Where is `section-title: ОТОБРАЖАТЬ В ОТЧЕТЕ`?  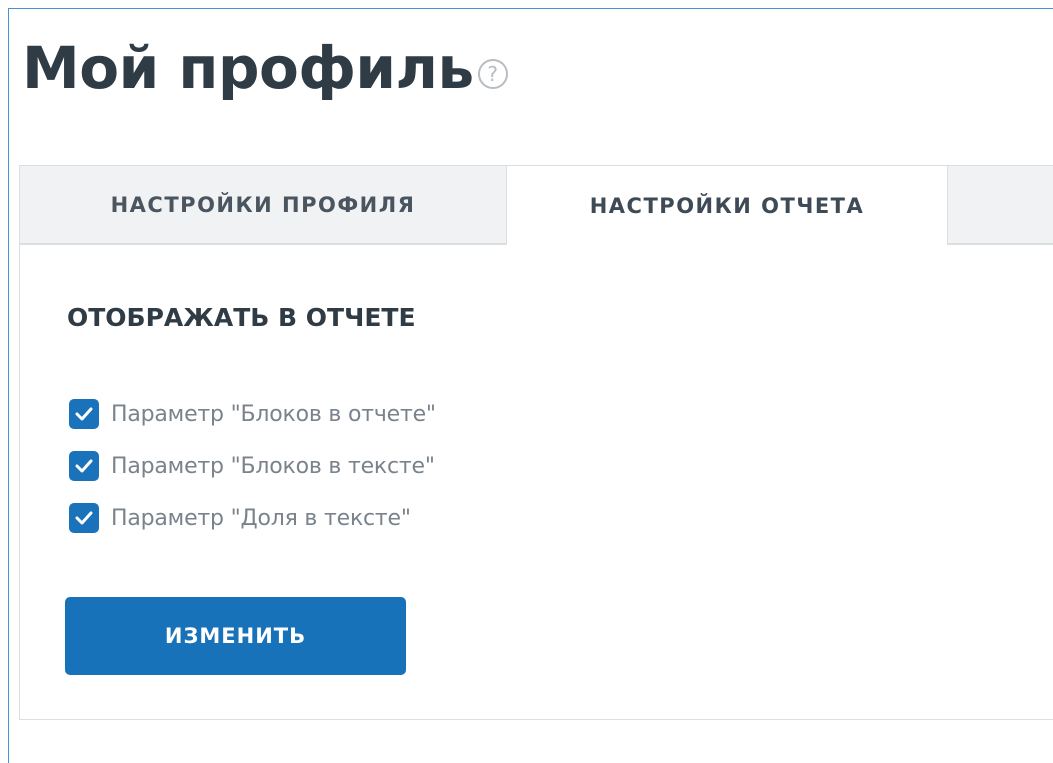
section-title: ОТОБРАЖАТЬ В ОТЧЕТЕ is located at coordinates (241, 317).